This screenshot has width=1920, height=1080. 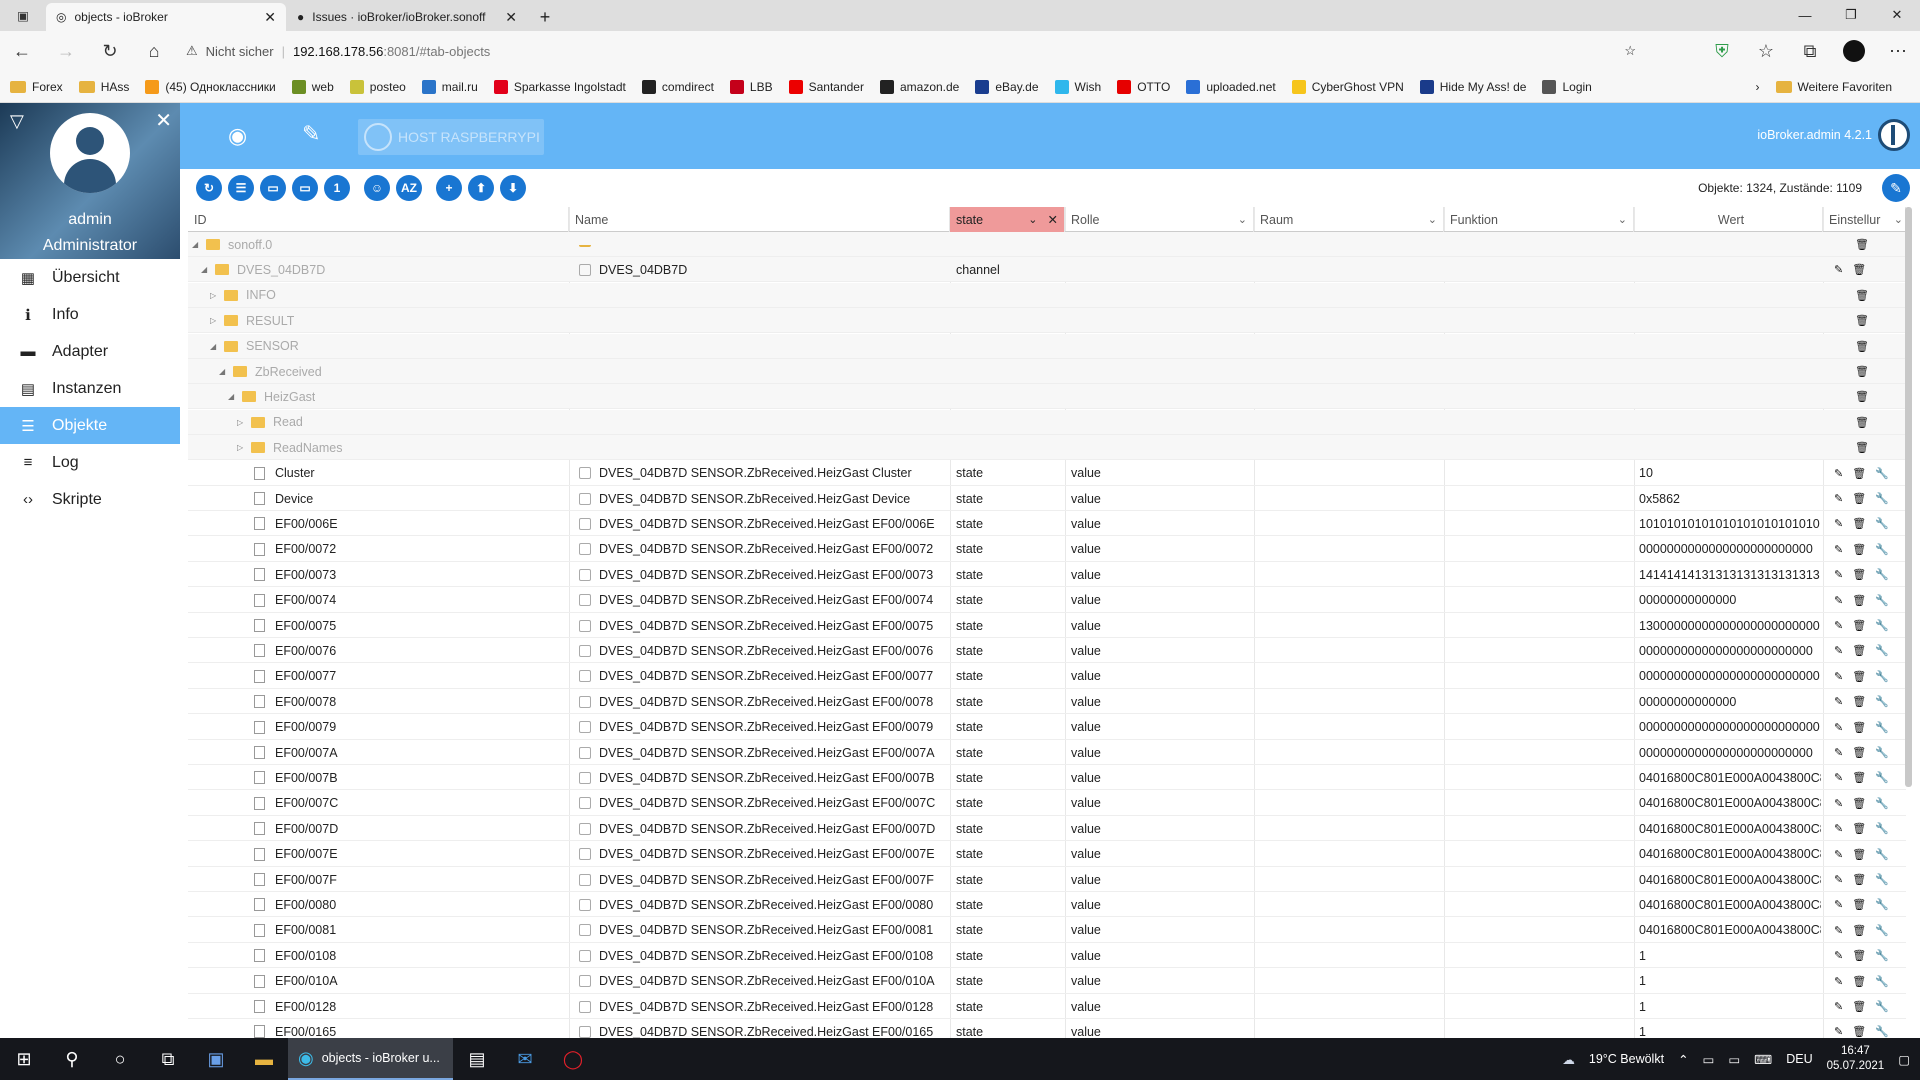 What do you see at coordinates (1799, 1059) in the screenshot?
I see `language-indicator: DEU` at bounding box center [1799, 1059].